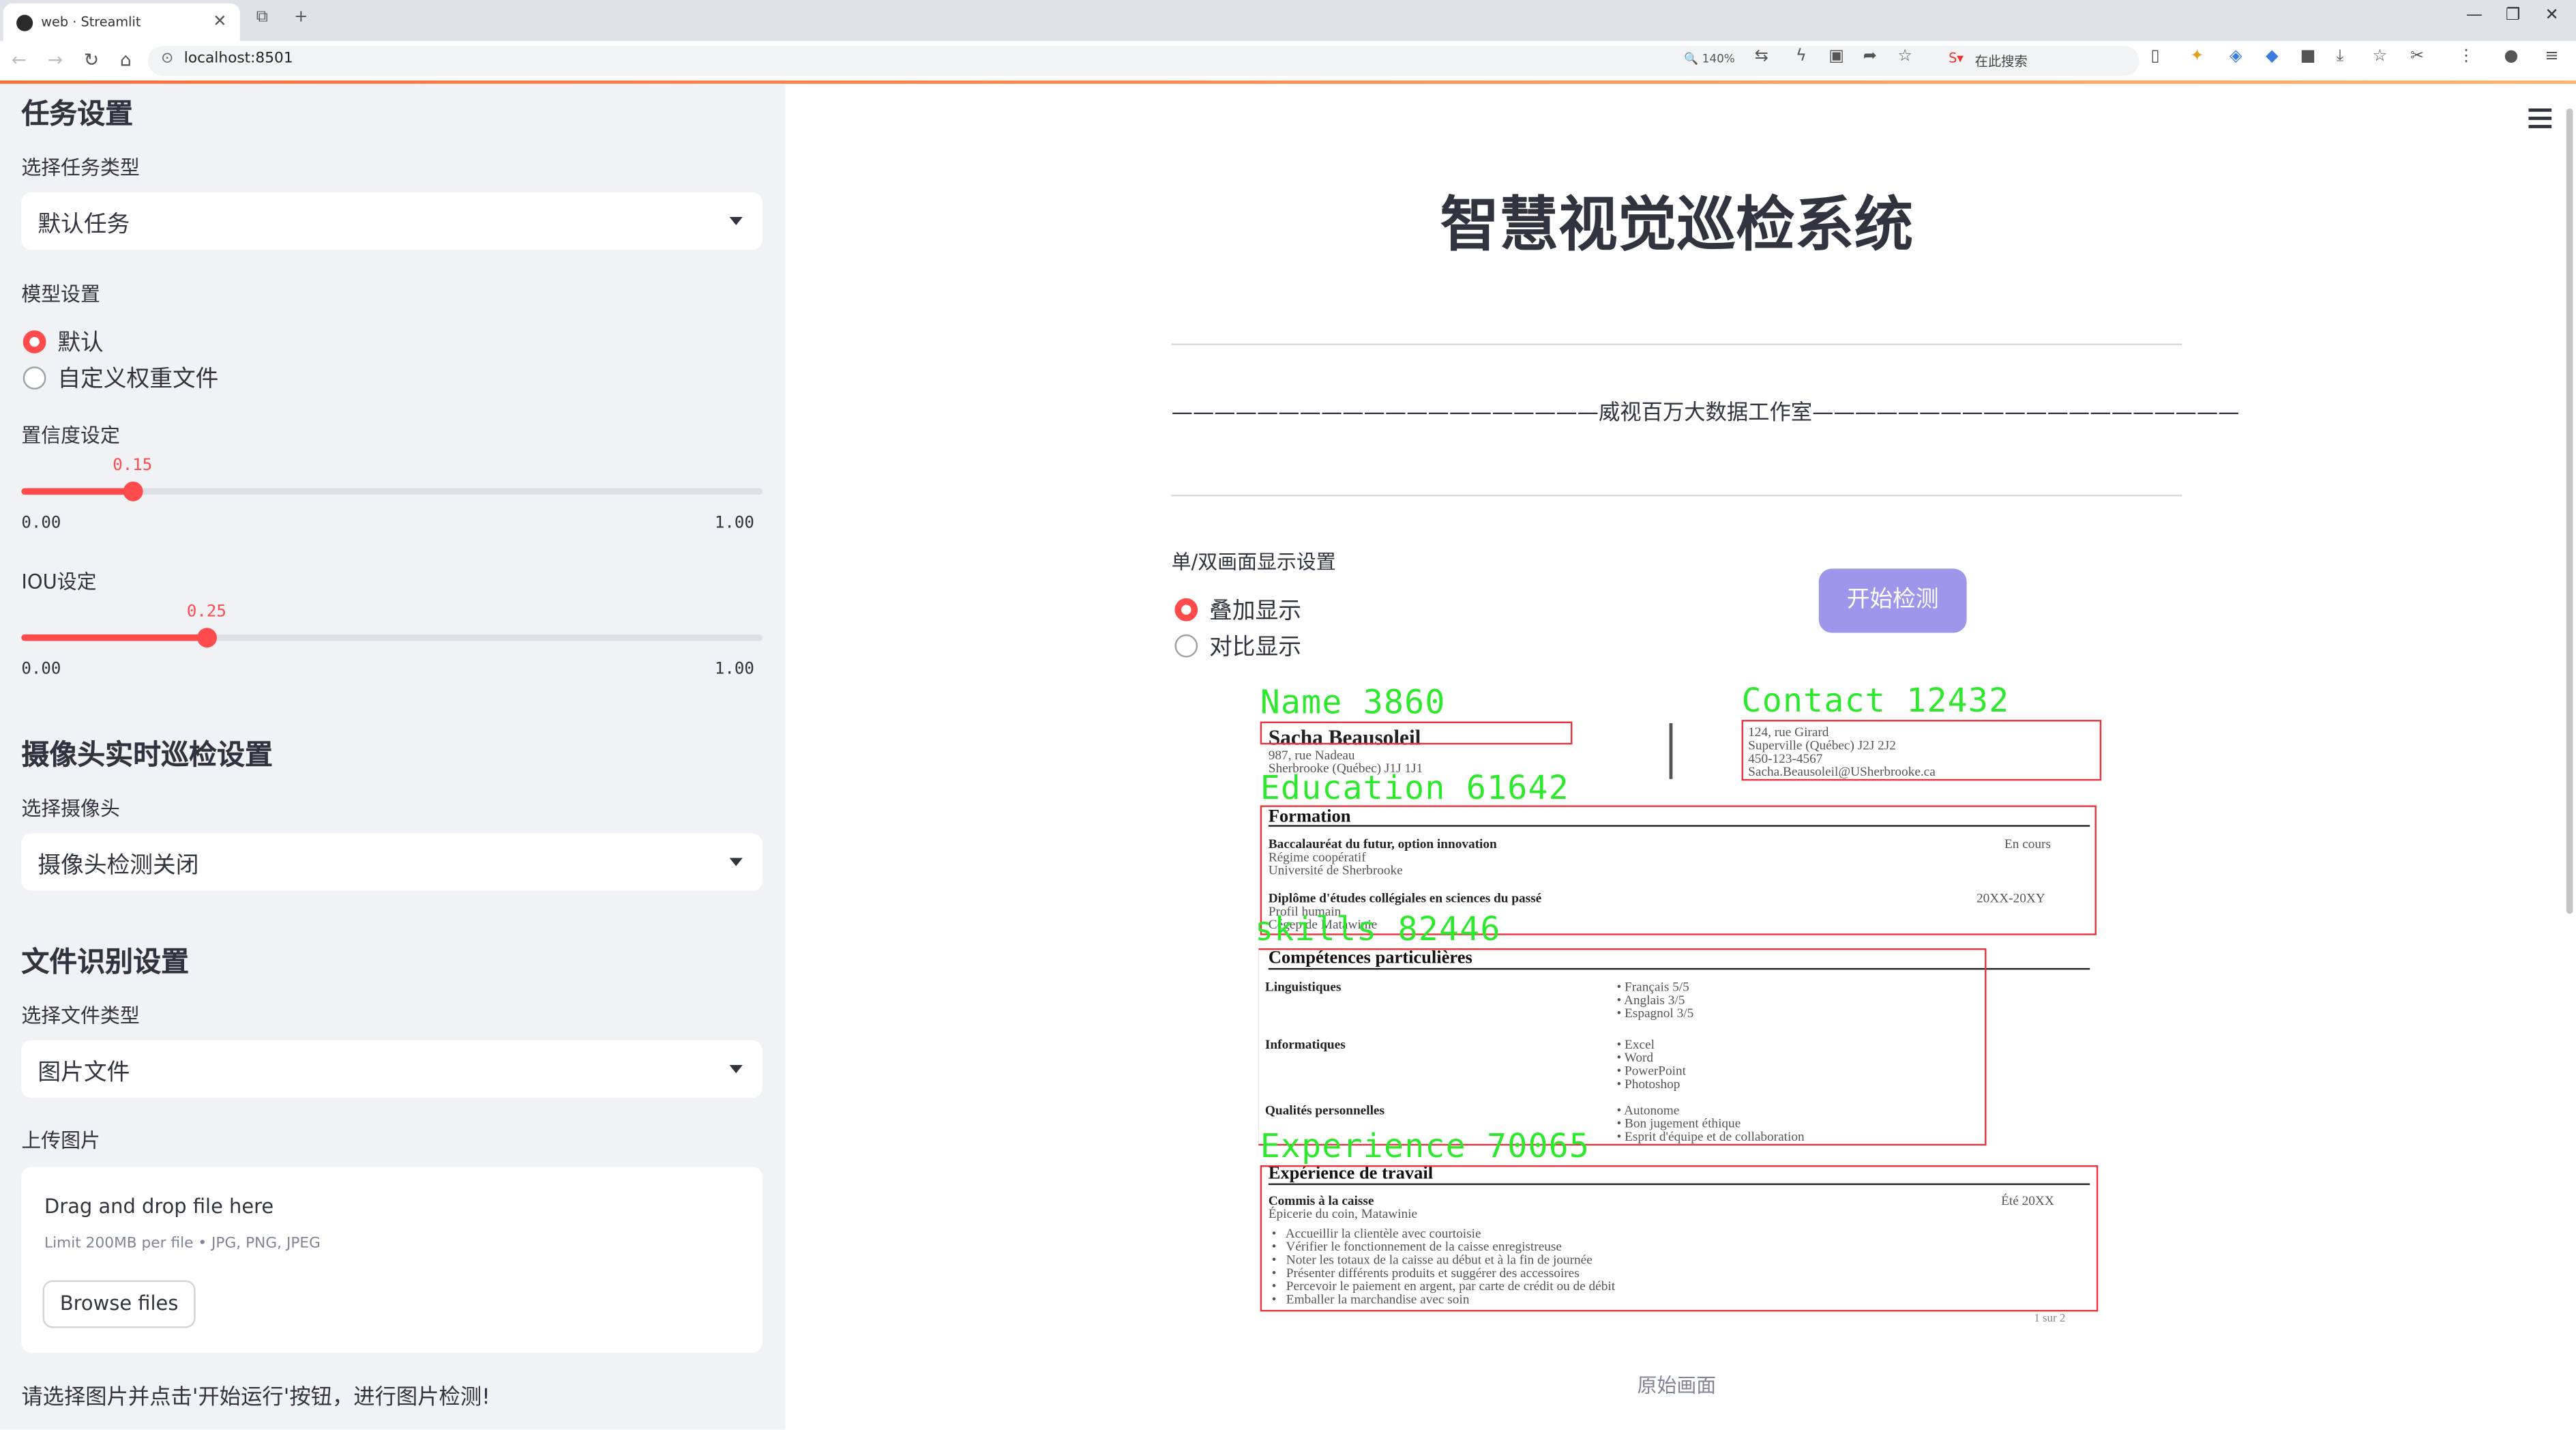 The width and height of the screenshot is (2576, 1430). What do you see at coordinates (77, 115) in the screenshot?
I see `task-section-title: 任务设置` at bounding box center [77, 115].